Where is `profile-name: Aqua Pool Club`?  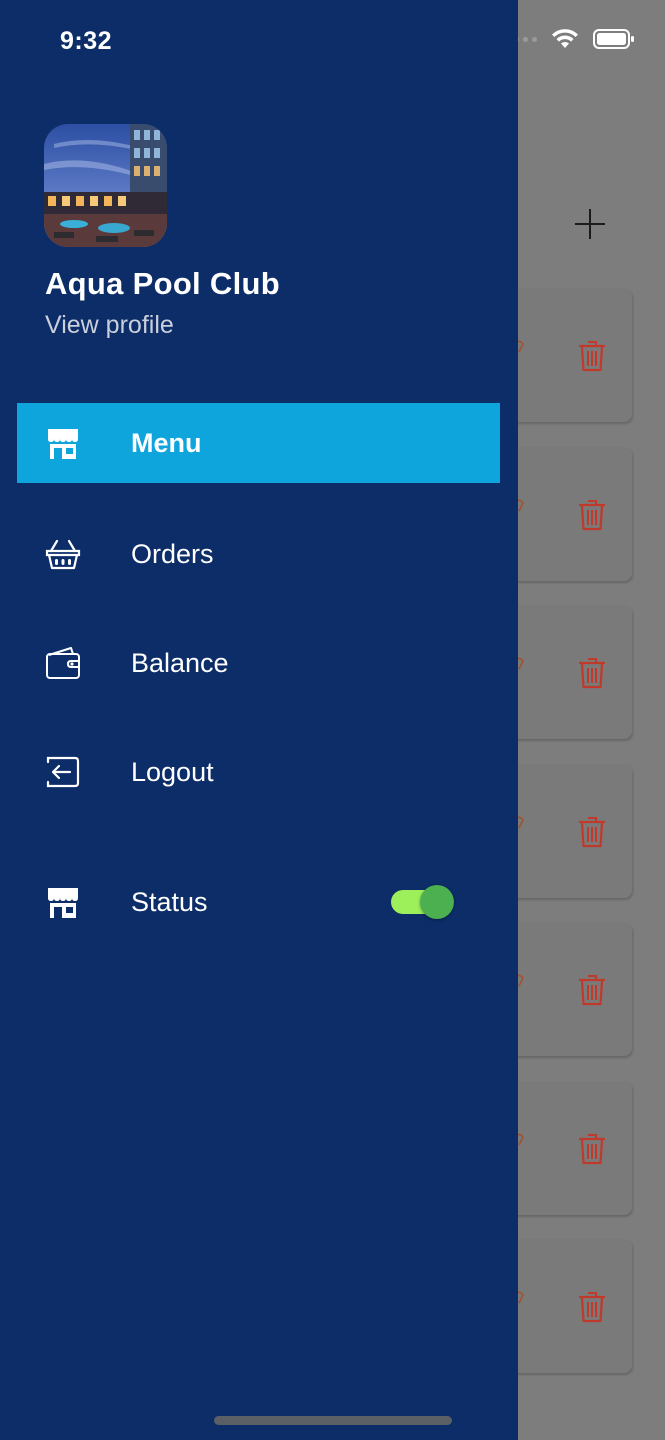
profile-name: Aqua Pool Club is located at coordinates (162, 283).